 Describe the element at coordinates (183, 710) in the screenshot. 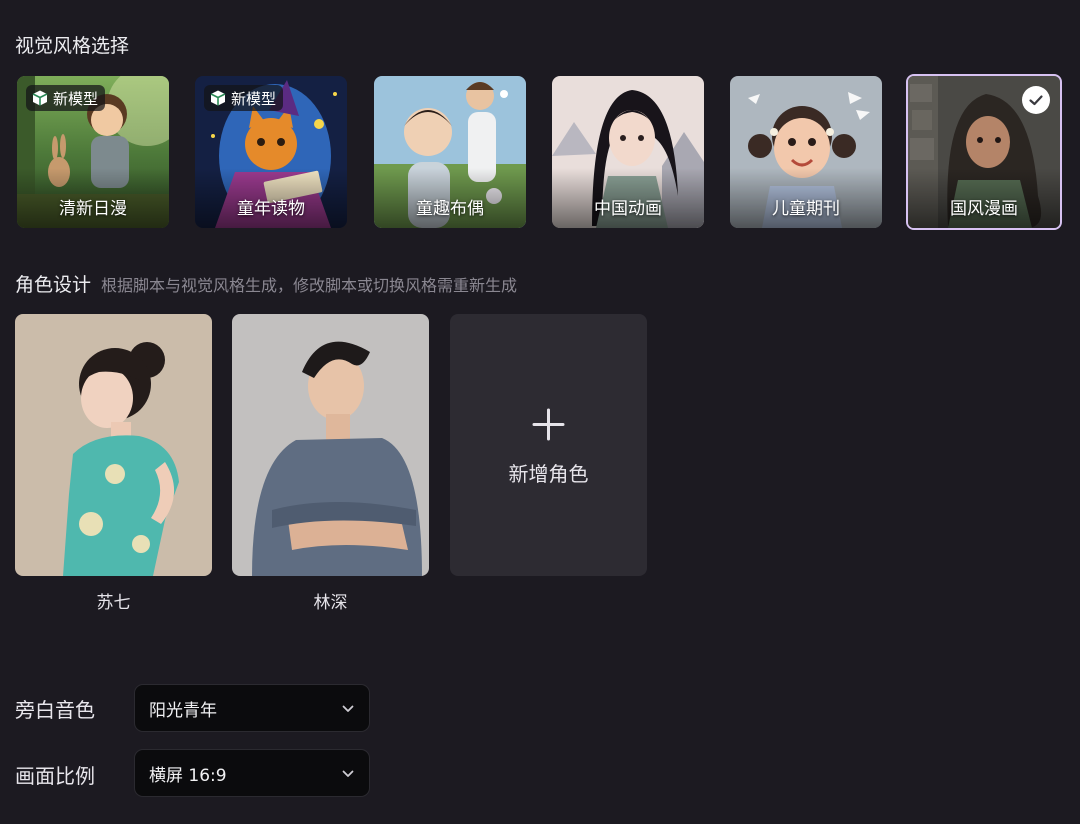

I see `narration-voice-value: 阳光青年` at that location.